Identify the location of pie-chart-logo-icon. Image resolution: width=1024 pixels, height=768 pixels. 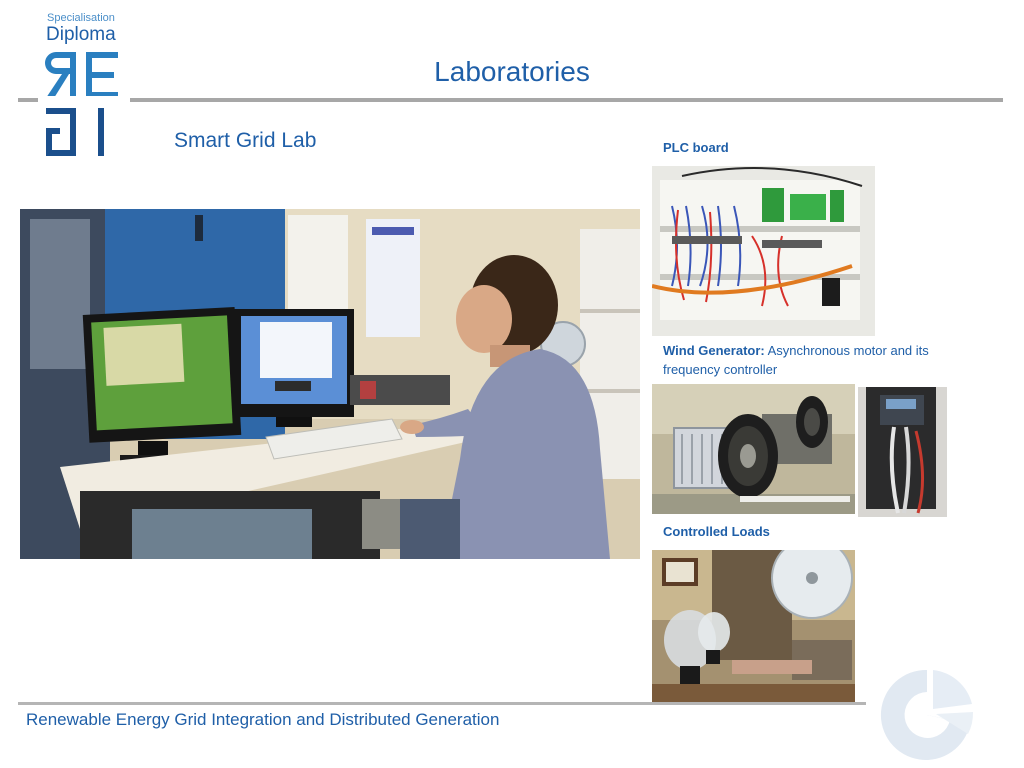
(927, 715).